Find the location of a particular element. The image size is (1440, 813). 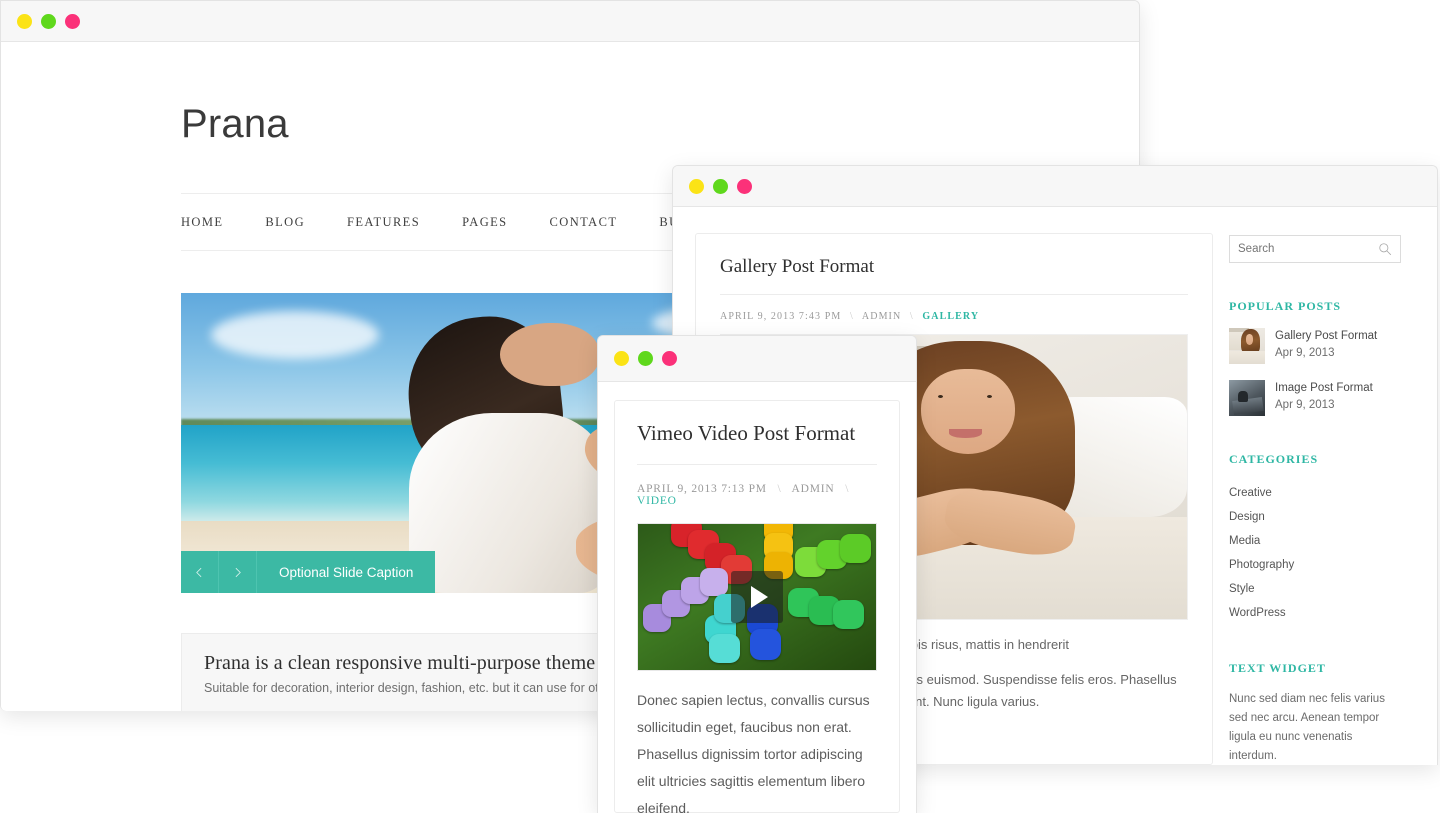

slider-controls: Optional Slide Caption is located at coordinates (308, 572).